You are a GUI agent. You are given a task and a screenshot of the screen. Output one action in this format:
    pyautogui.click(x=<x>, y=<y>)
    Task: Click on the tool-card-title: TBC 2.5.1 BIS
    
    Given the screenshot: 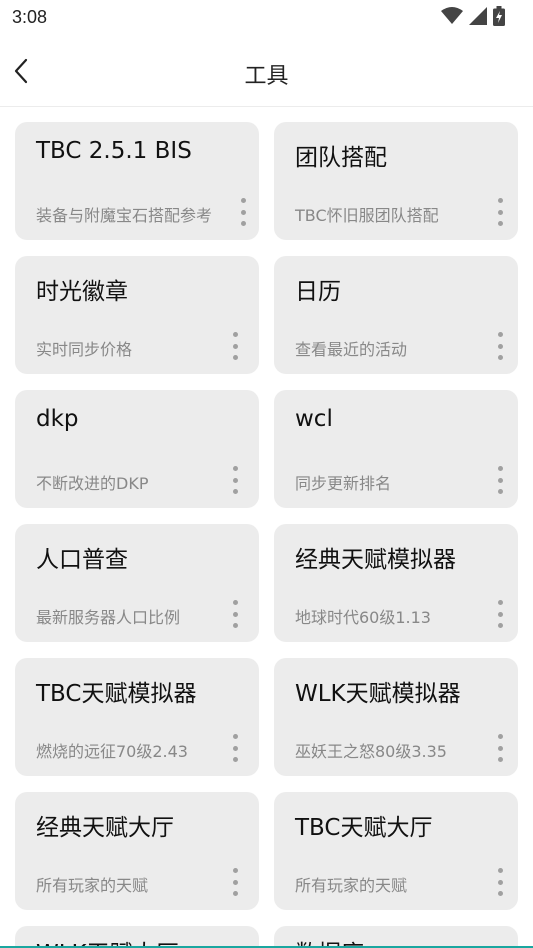 What is the action you would take?
    pyautogui.click(x=114, y=151)
    